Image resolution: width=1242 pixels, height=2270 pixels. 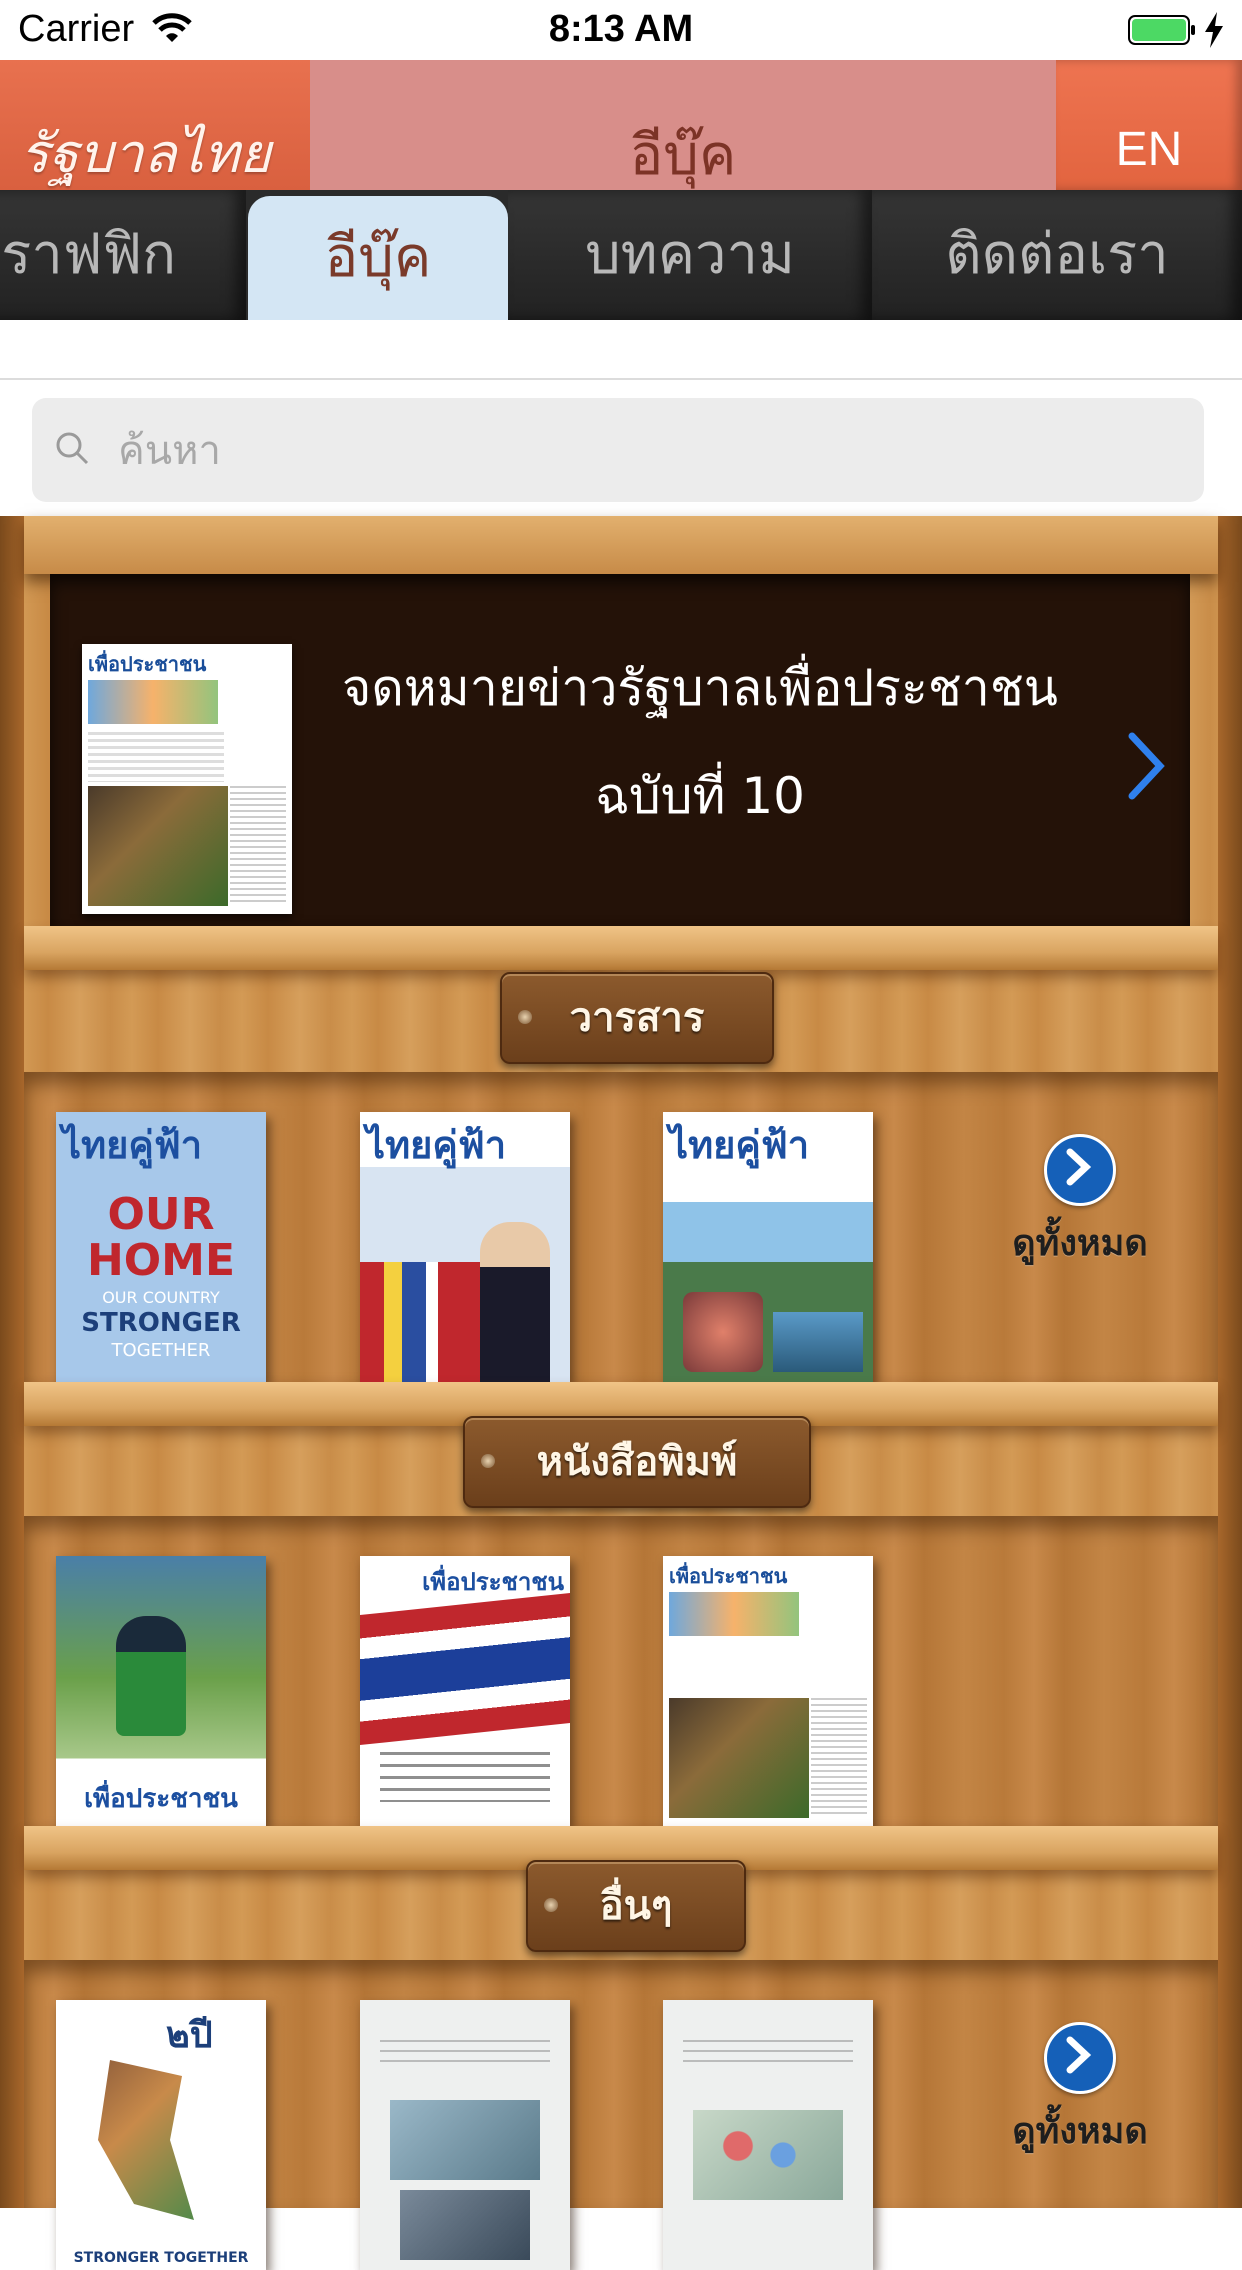 I want to click on battery-icon, so click(x=1161, y=30).